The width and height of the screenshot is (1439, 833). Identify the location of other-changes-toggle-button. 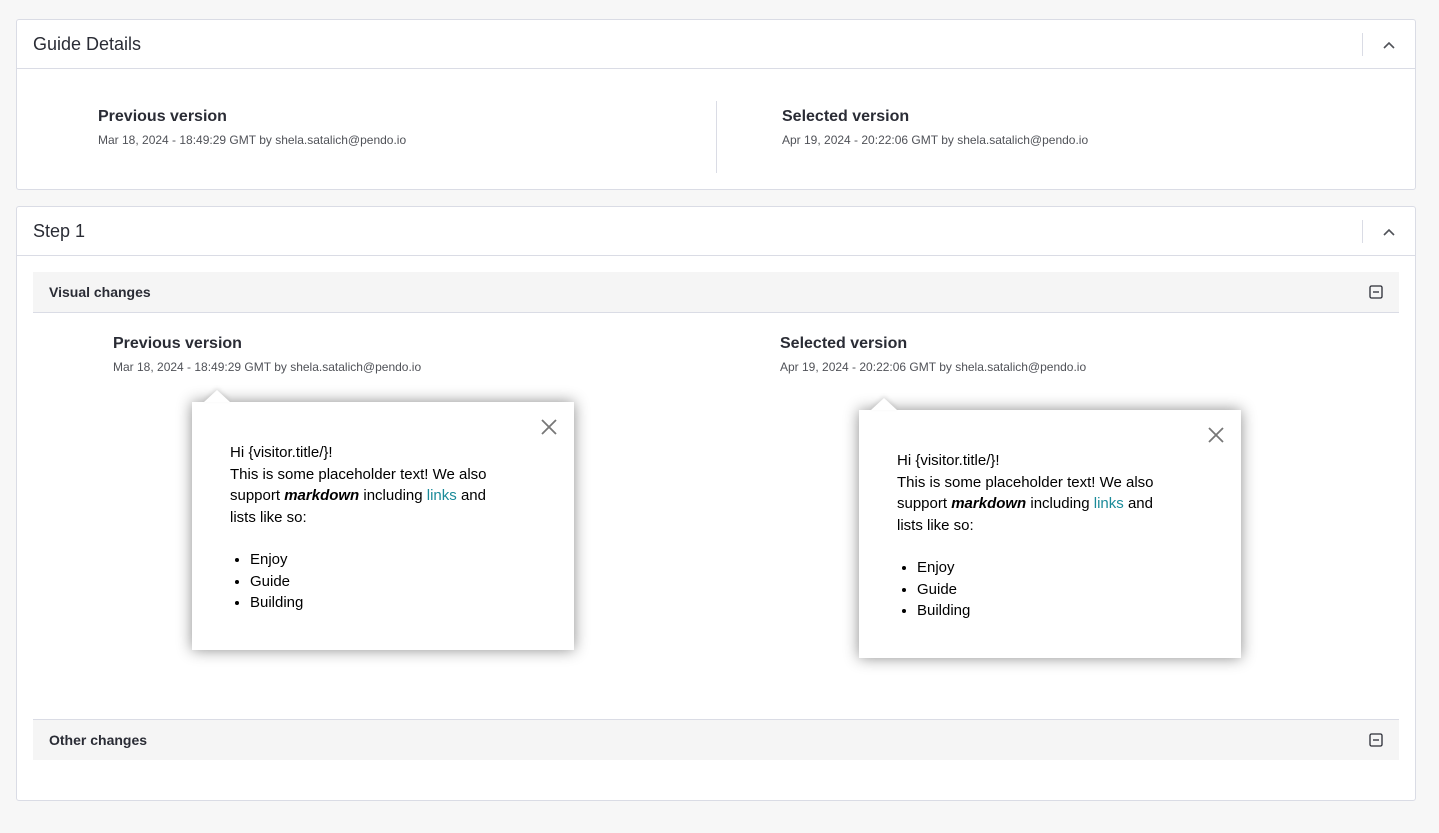
(1376, 740).